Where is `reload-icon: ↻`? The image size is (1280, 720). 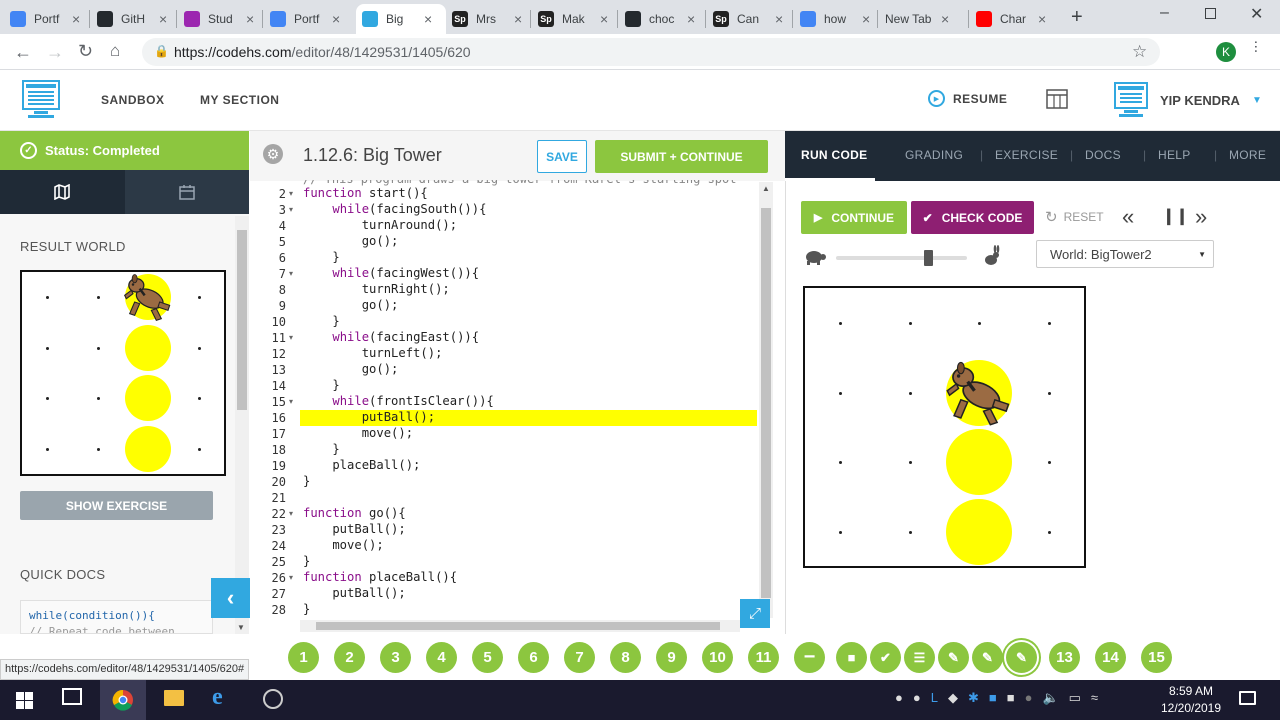 reload-icon: ↻ is located at coordinates (85, 51).